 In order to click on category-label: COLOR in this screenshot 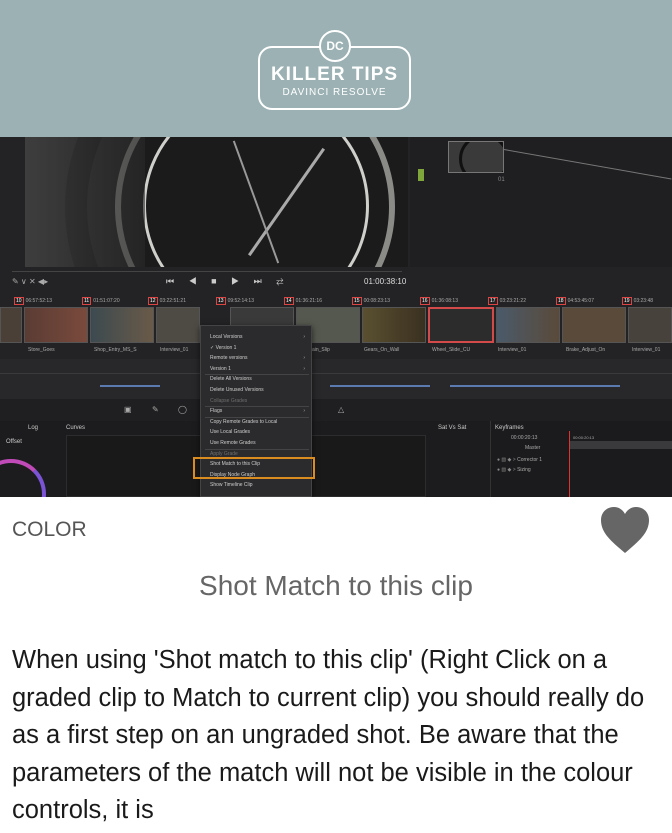, I will do `click(49, 530)`.